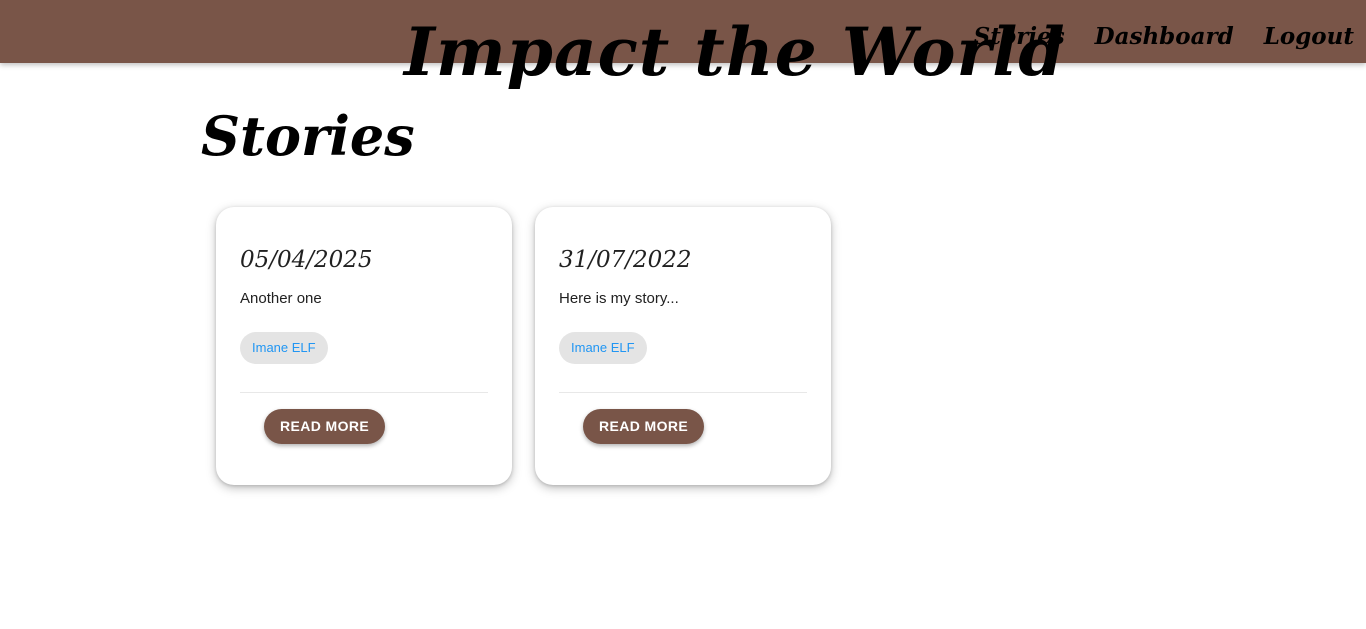 The image size is (1366, 629). I want to click on nav-link-dashboard: Dashboard, so click(1164, 37).